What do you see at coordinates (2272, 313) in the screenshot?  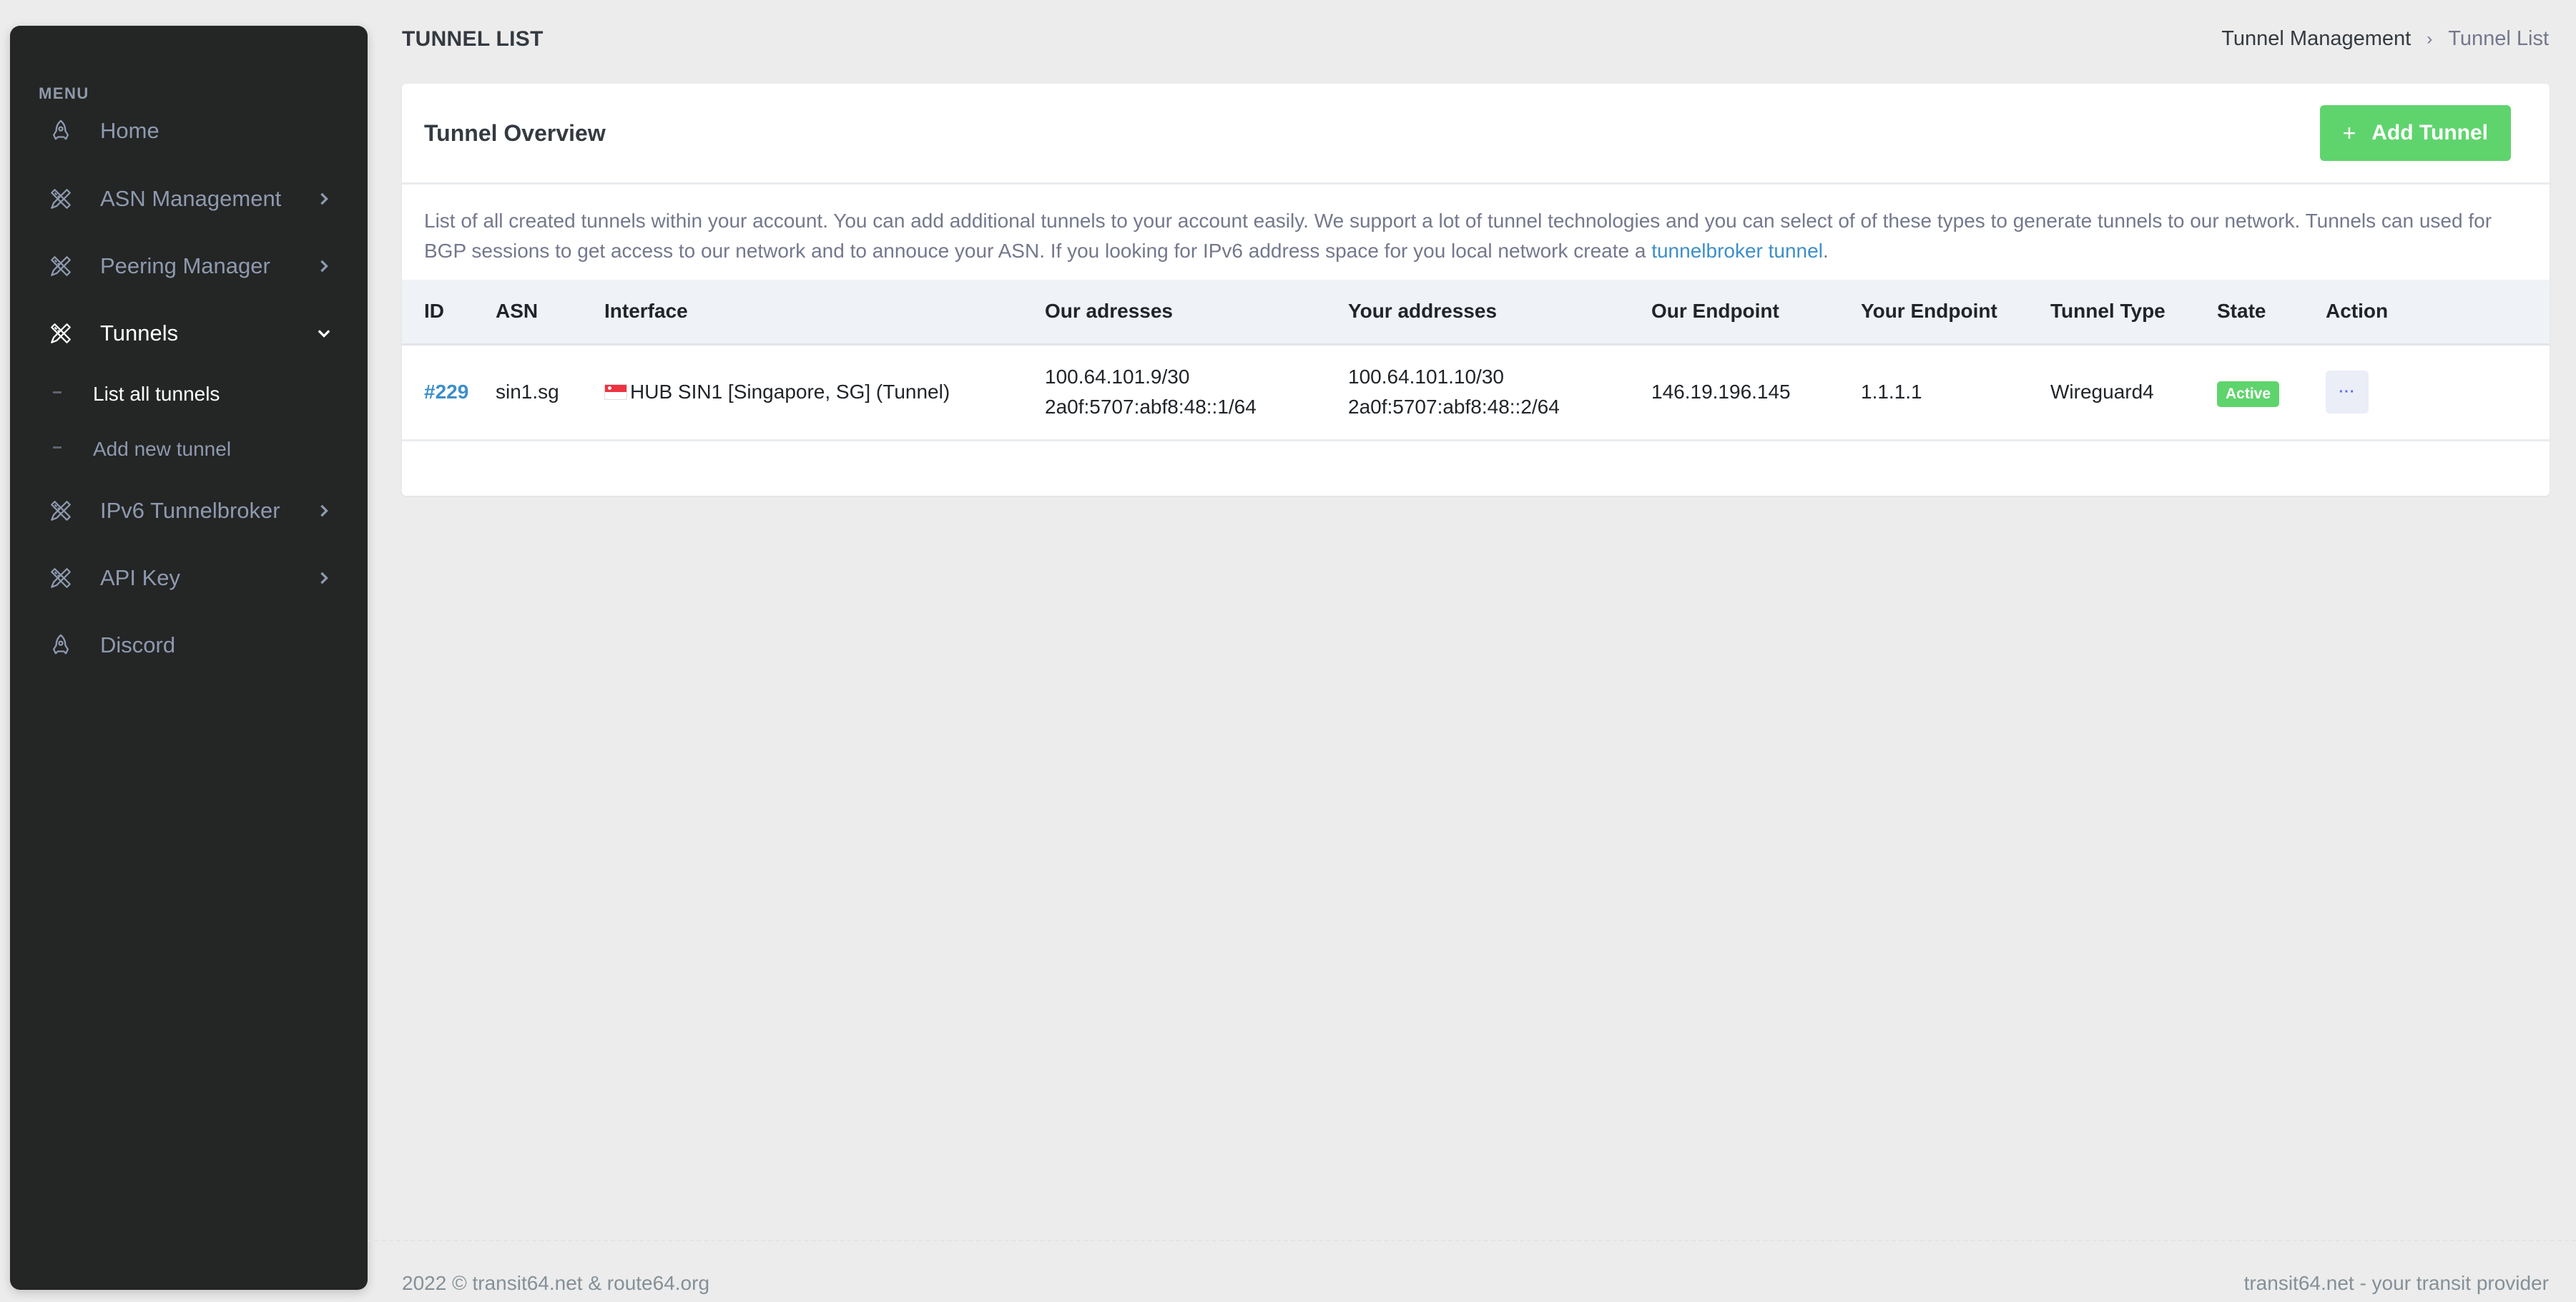 I see `column-header-state: State` at bounding box center [2272, 313].